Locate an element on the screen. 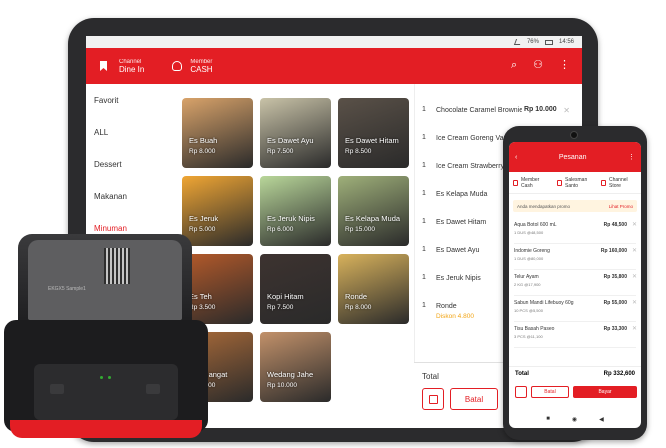  phone-order-row: Telur Ayam 2 KG @17,900 Rp 35,800 ✕ is located at coordinates (575, 283).